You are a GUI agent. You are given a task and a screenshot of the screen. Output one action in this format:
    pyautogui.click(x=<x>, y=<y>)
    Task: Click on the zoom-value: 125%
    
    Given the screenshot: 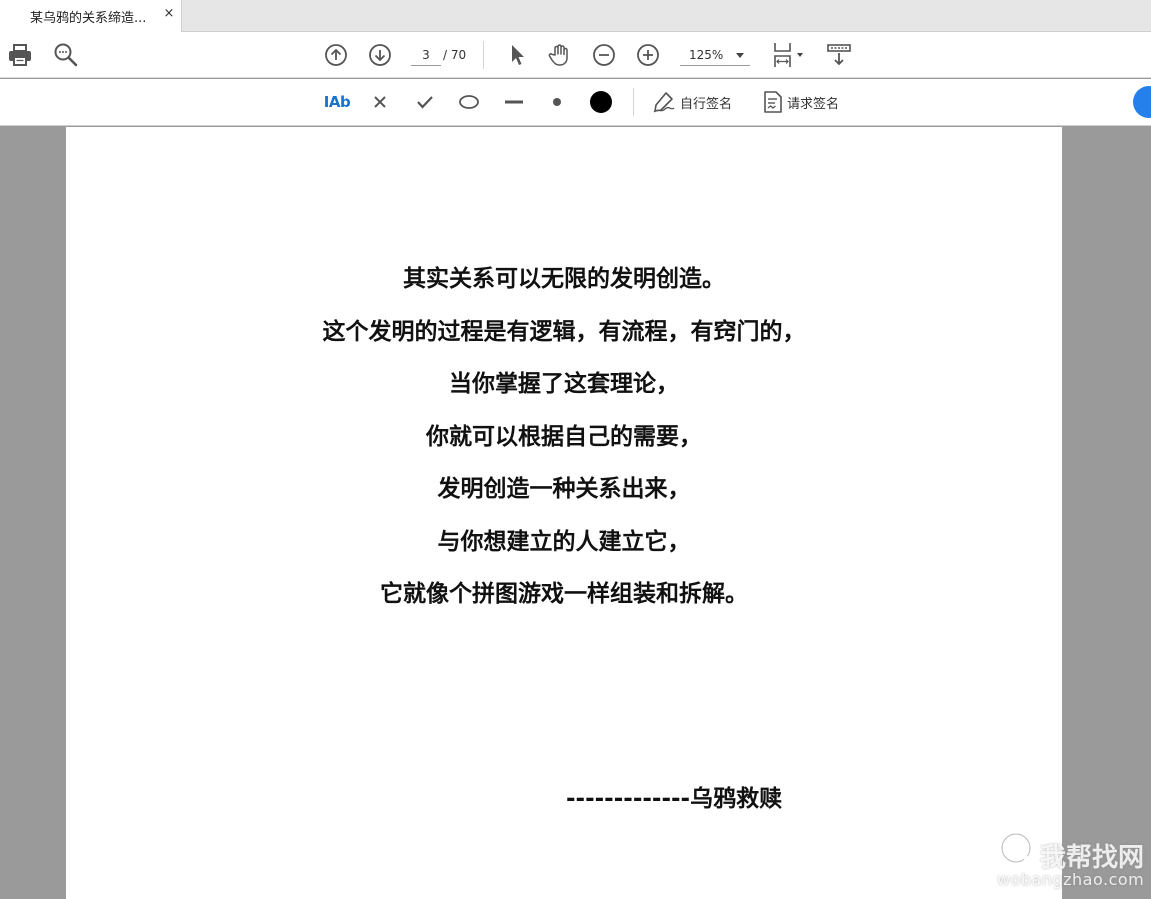 What is the action you would take?
    pyautogui.click(x=706, y=55)
    